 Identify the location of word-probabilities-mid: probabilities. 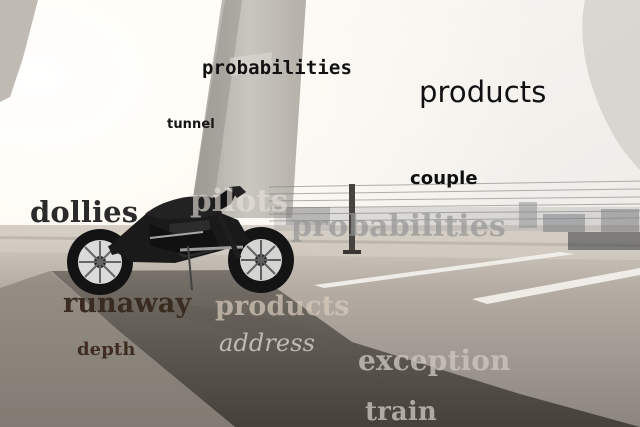
(398, 226).